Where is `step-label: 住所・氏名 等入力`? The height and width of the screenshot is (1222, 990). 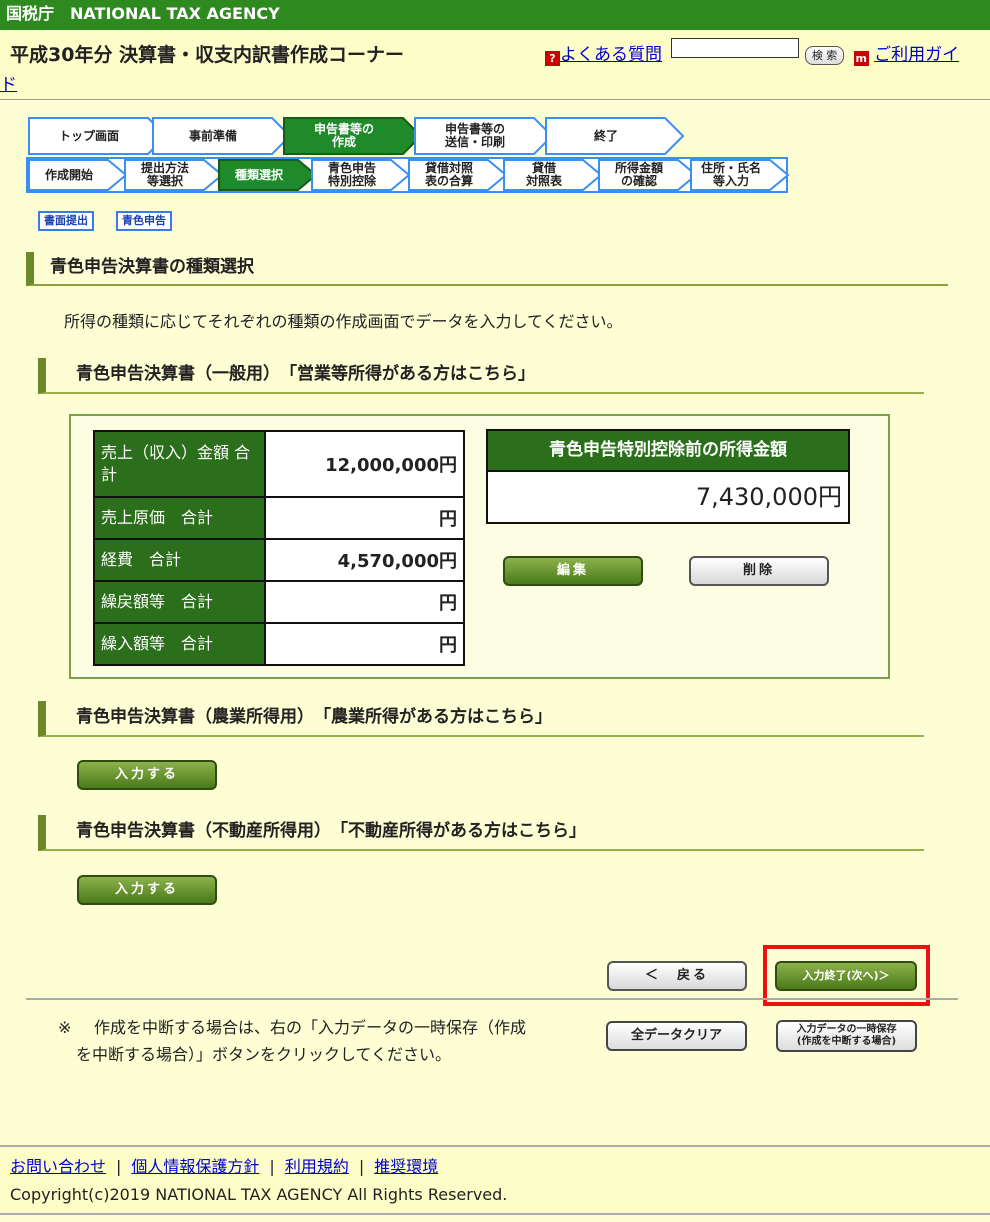 step-label: 住所・氏名 等入力 is located at coordinates (730, 174).